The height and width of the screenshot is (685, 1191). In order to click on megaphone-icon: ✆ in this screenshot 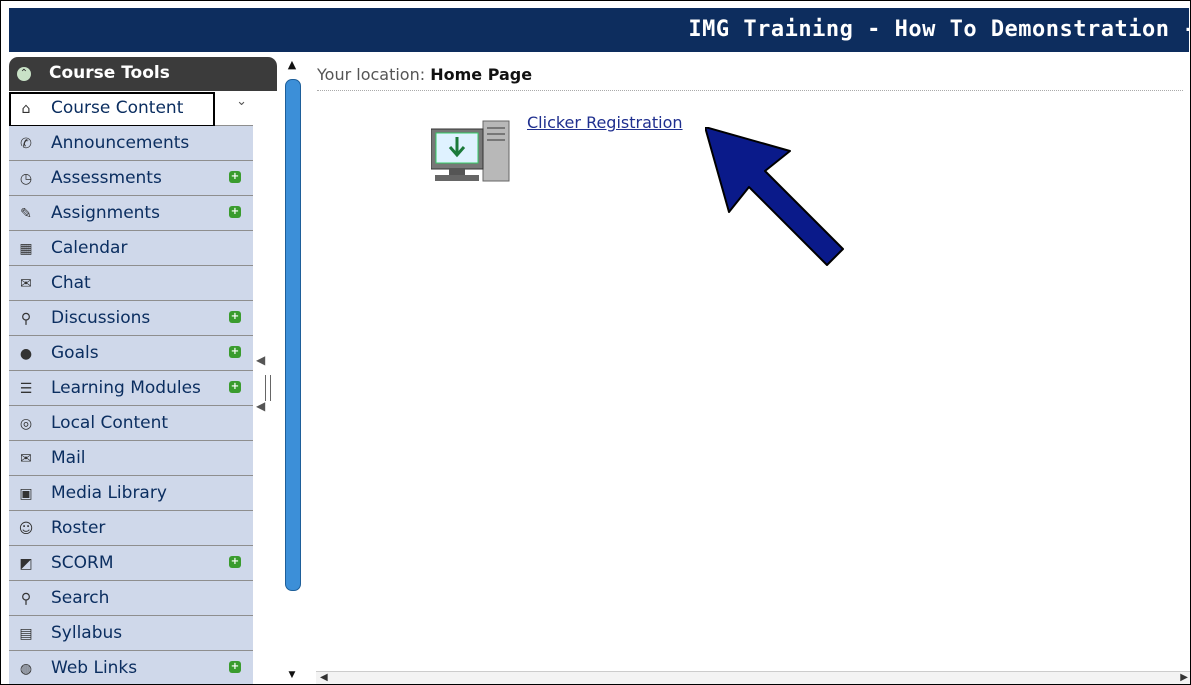, I will do `click(26, 144)`.